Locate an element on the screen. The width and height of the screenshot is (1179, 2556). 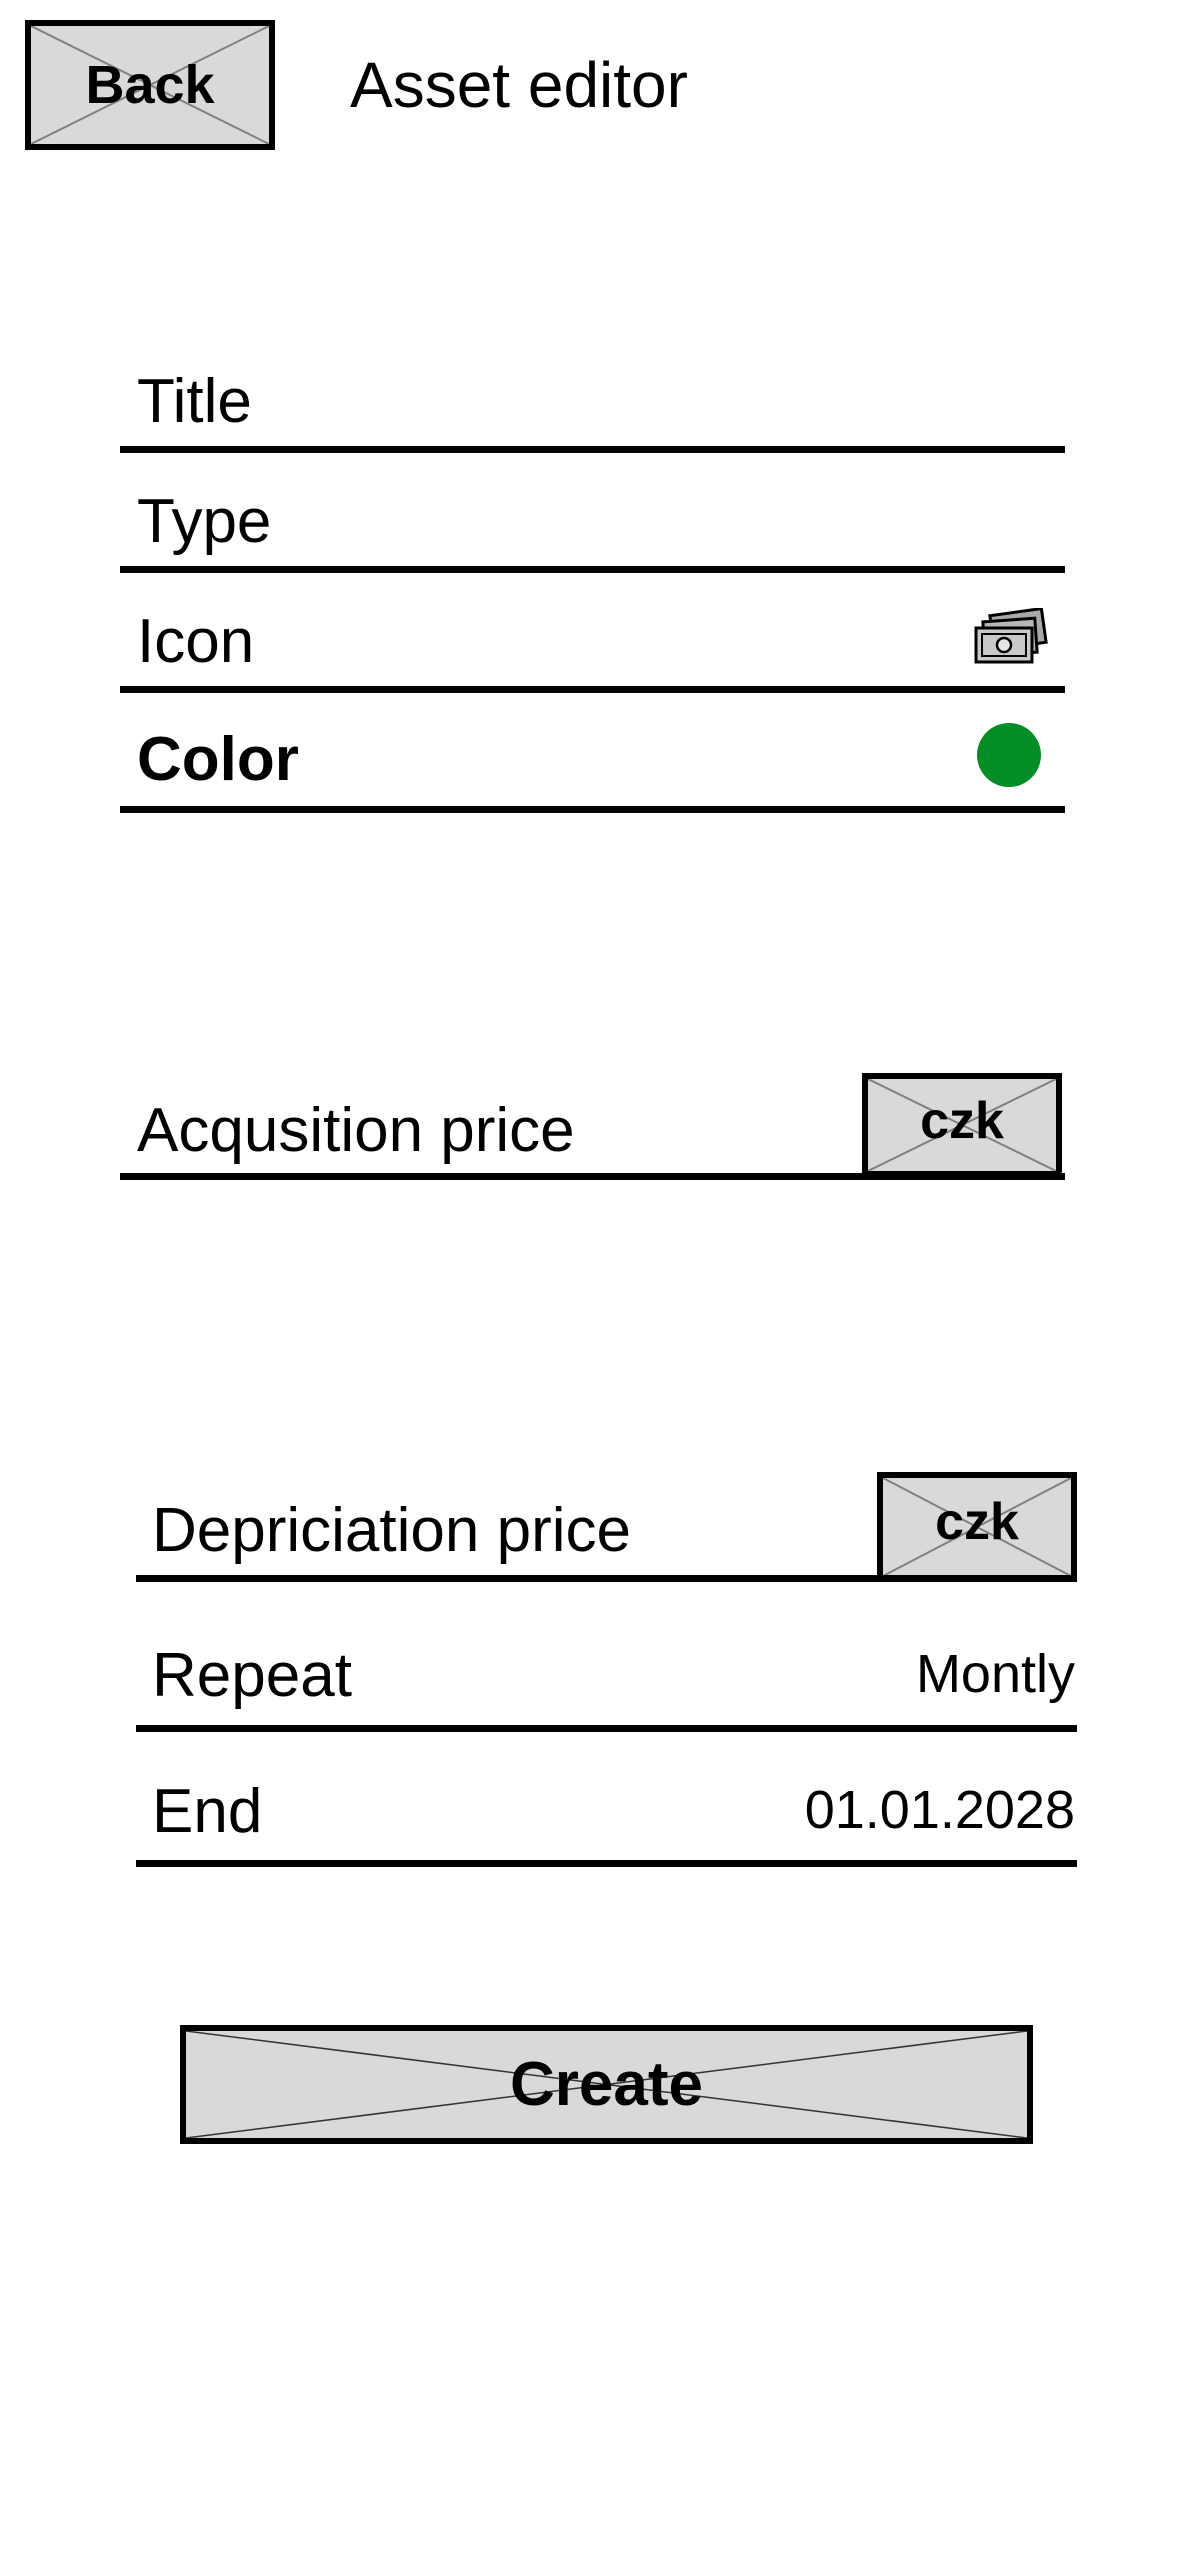
acquisition-price-label: Acqusition price is located at coordinates (356, 1130).